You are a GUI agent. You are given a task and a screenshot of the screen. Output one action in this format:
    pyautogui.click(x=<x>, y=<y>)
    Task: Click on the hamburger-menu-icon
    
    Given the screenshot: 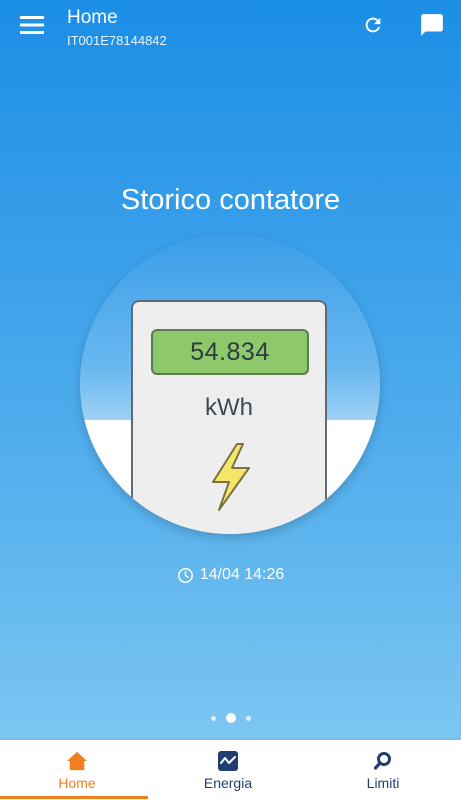 What is the action you would take?
    pyautogui.click(x=32, y=27)
    